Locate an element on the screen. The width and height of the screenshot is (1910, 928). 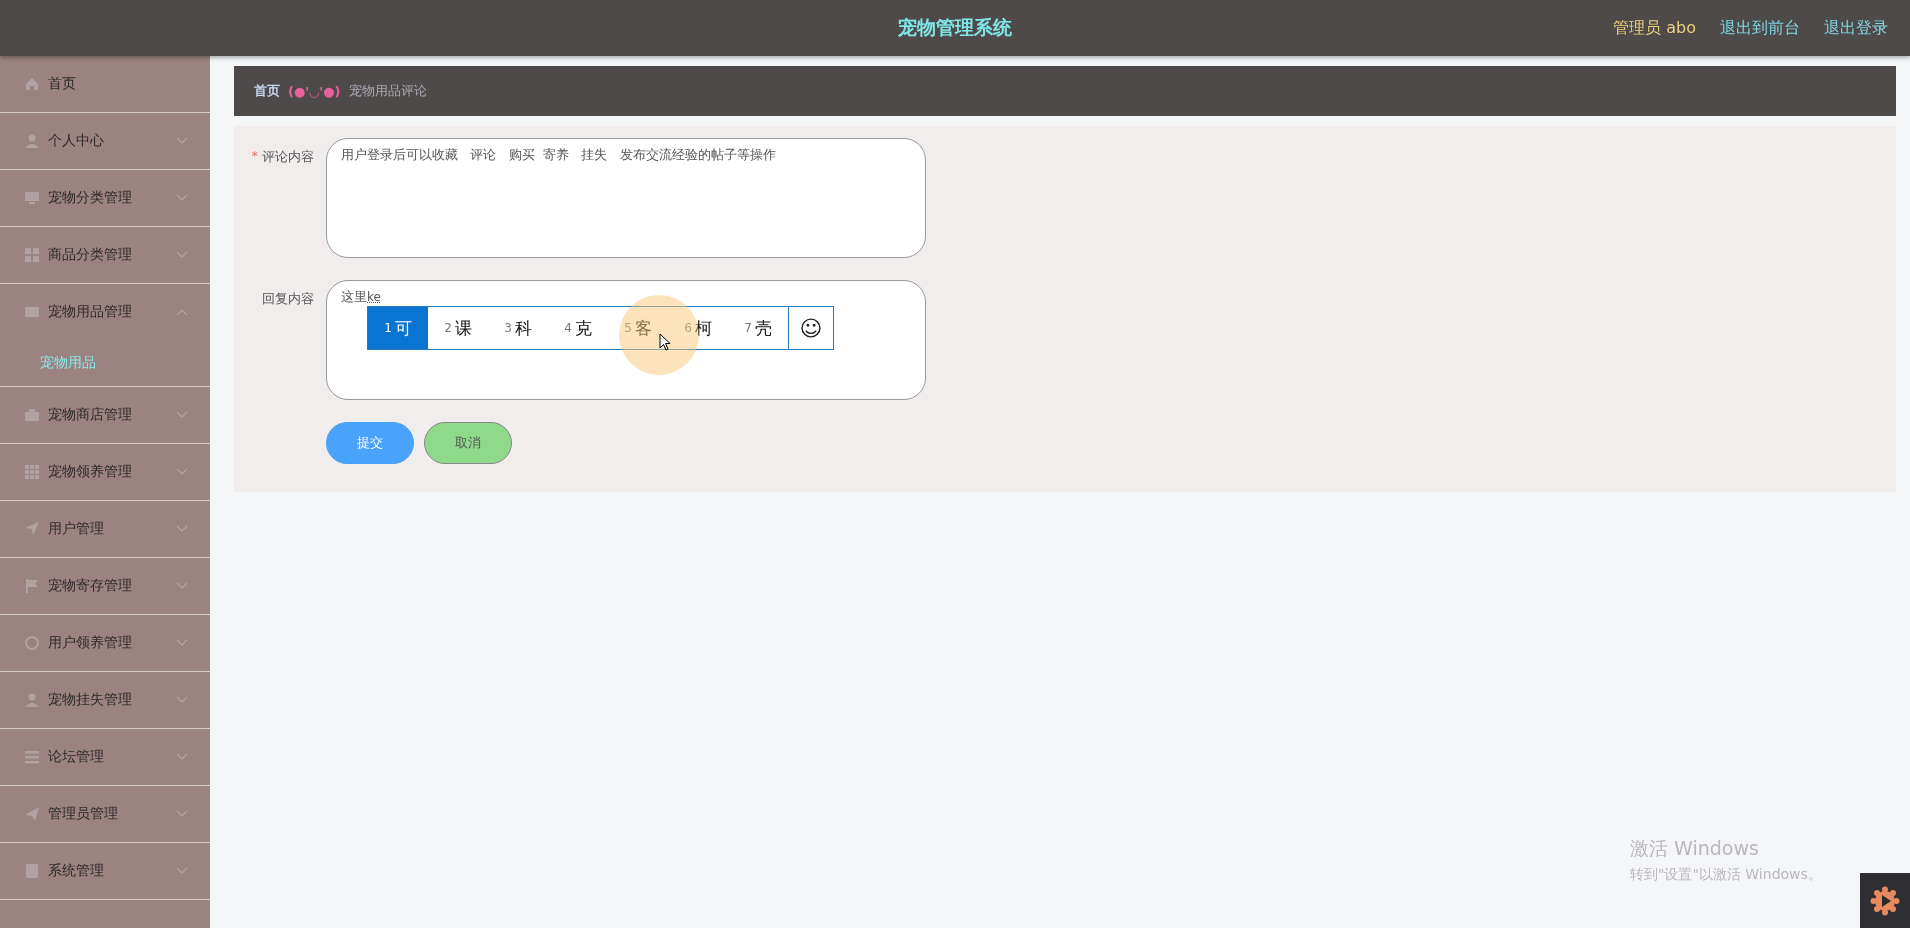
sidebar-item: 宠物商店管理 is located at coordinates (105, 415).